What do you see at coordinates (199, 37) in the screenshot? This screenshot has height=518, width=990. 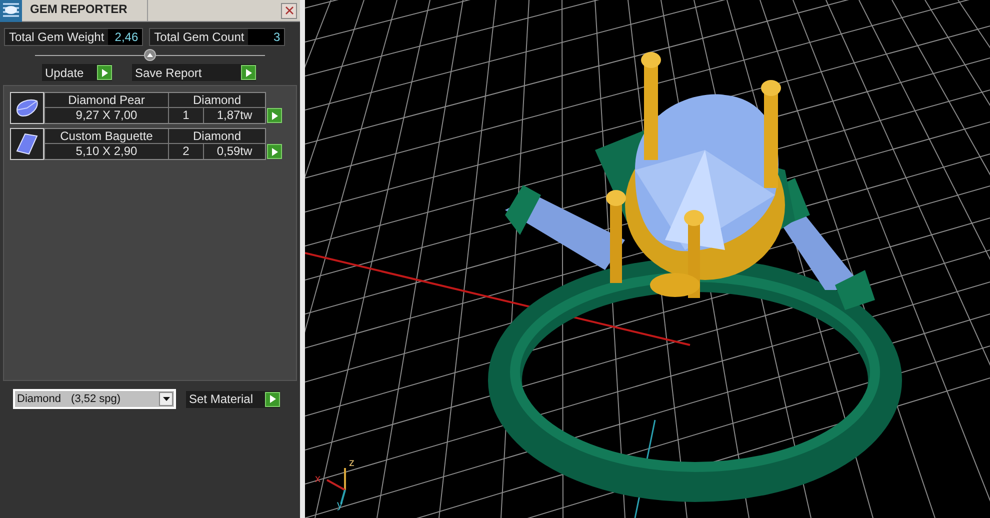 I see `stat-label: Total Gem Count` at bounding box center [199, 37].